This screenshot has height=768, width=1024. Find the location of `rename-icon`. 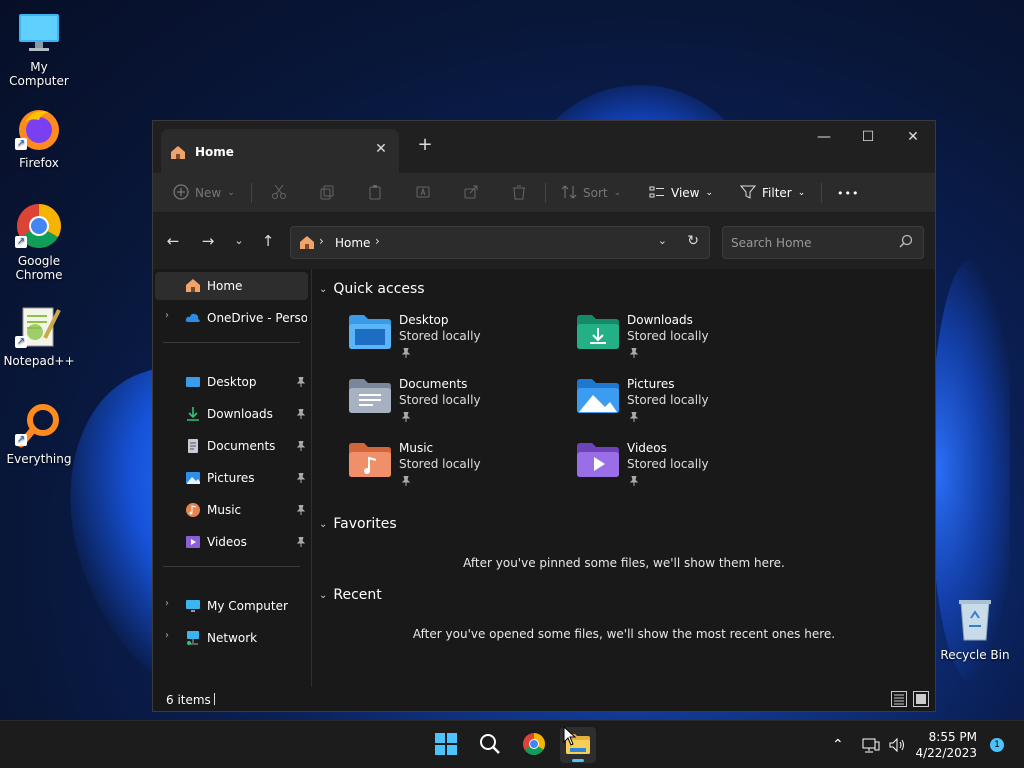

rename-icon is located at coordinates (423, 193).